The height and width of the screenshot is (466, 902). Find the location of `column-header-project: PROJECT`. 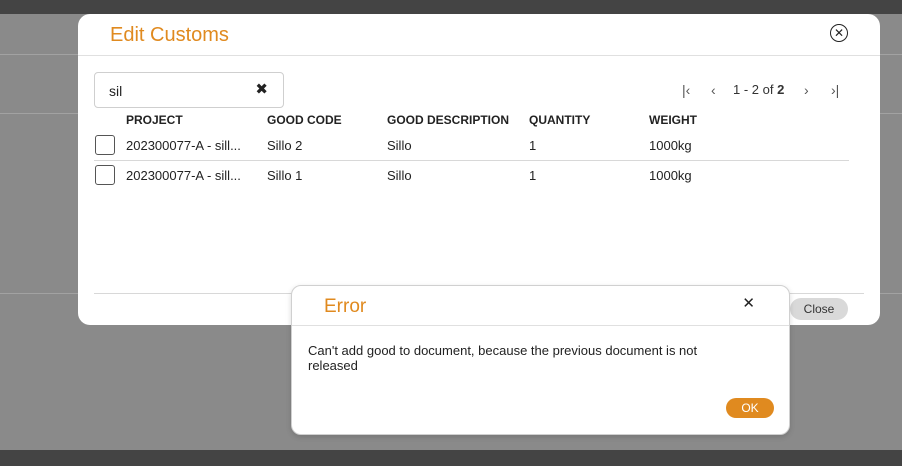

column-header-project: PROJECT is located at coordinates (154, 120).